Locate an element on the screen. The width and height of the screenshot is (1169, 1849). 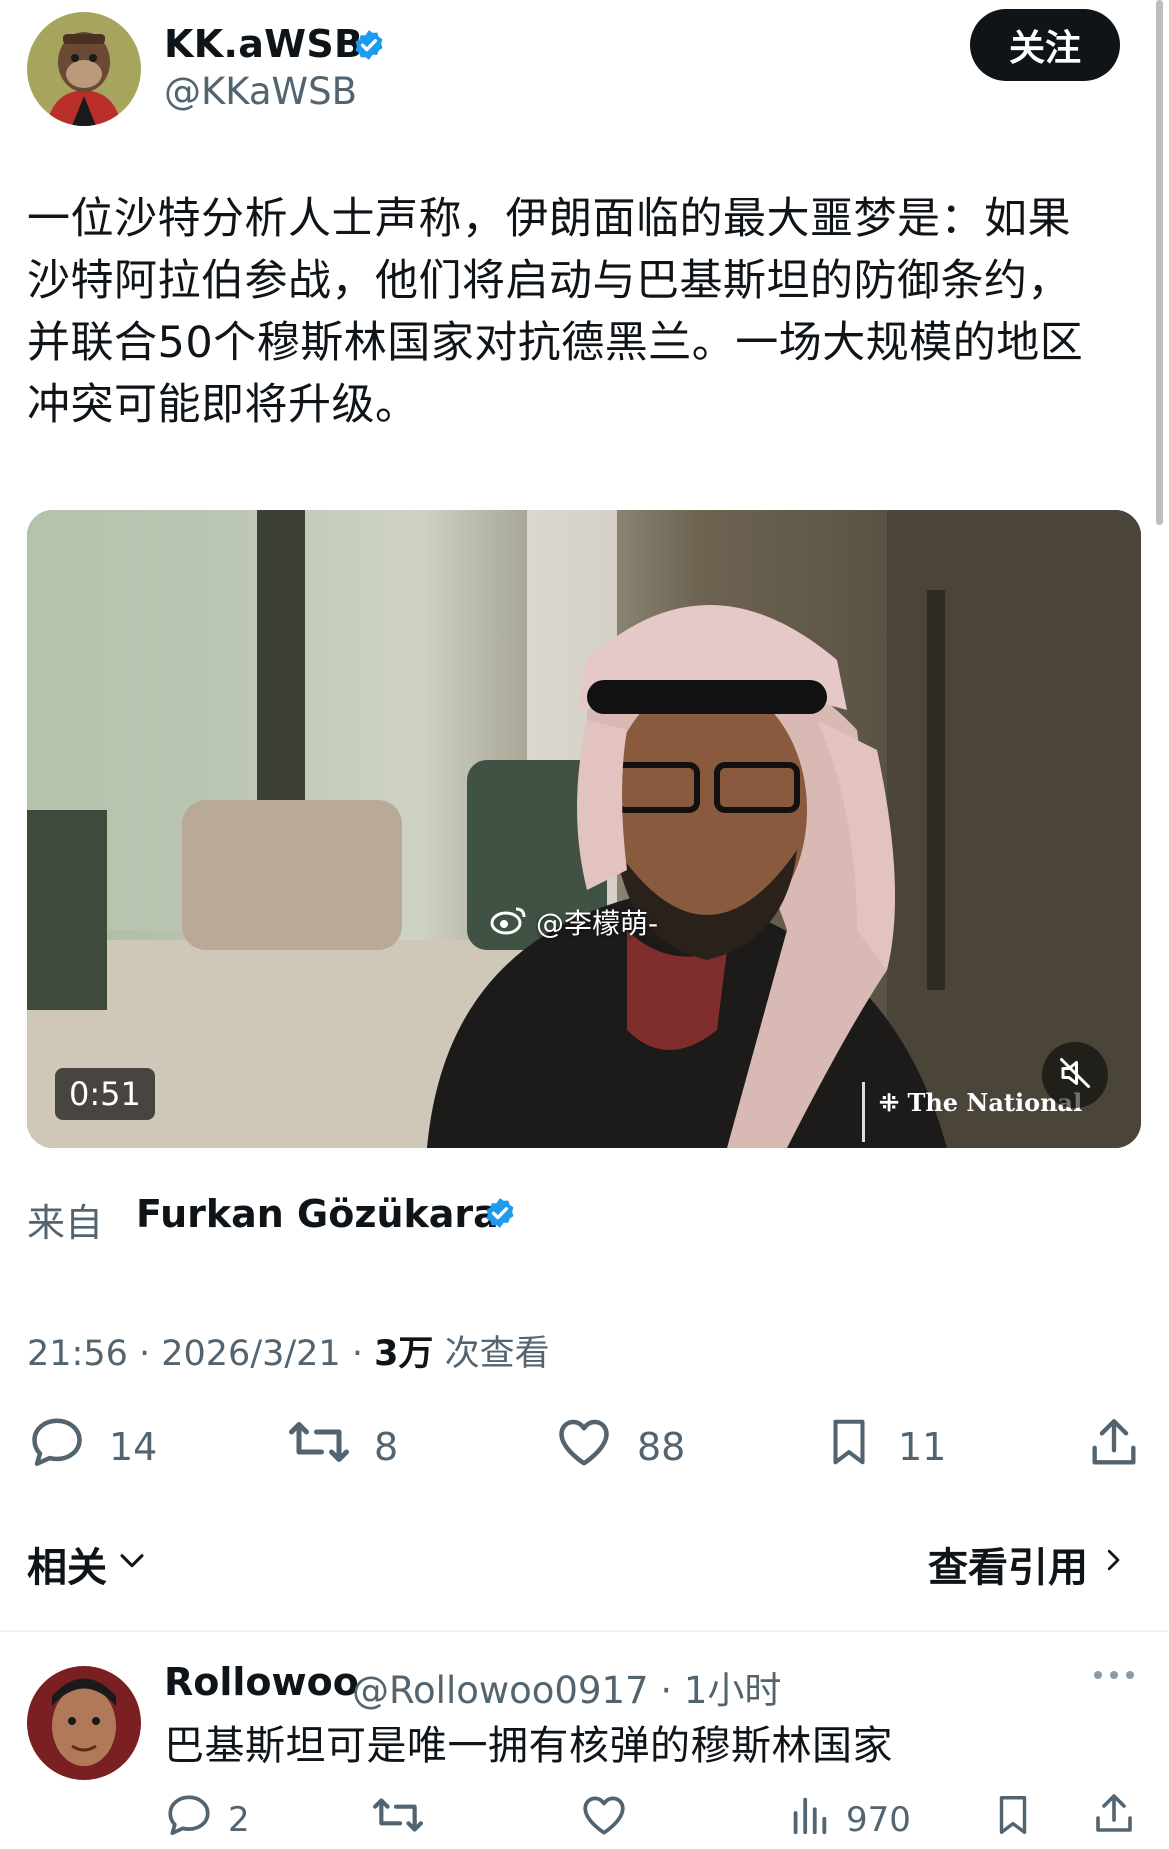
tweet-timestamp: 21:56 · 2026/3/21 · is located at coordinates (200, 1354).